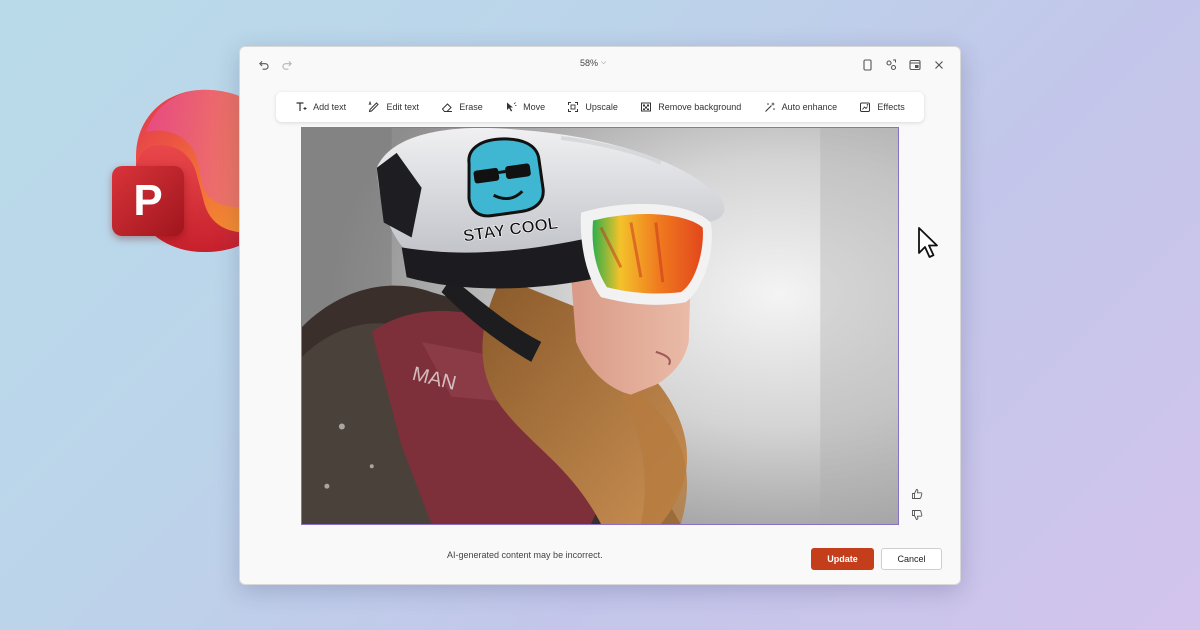 This screenshot has width=1200, height=630. I want to click on effects-icon, so click(865, 107).